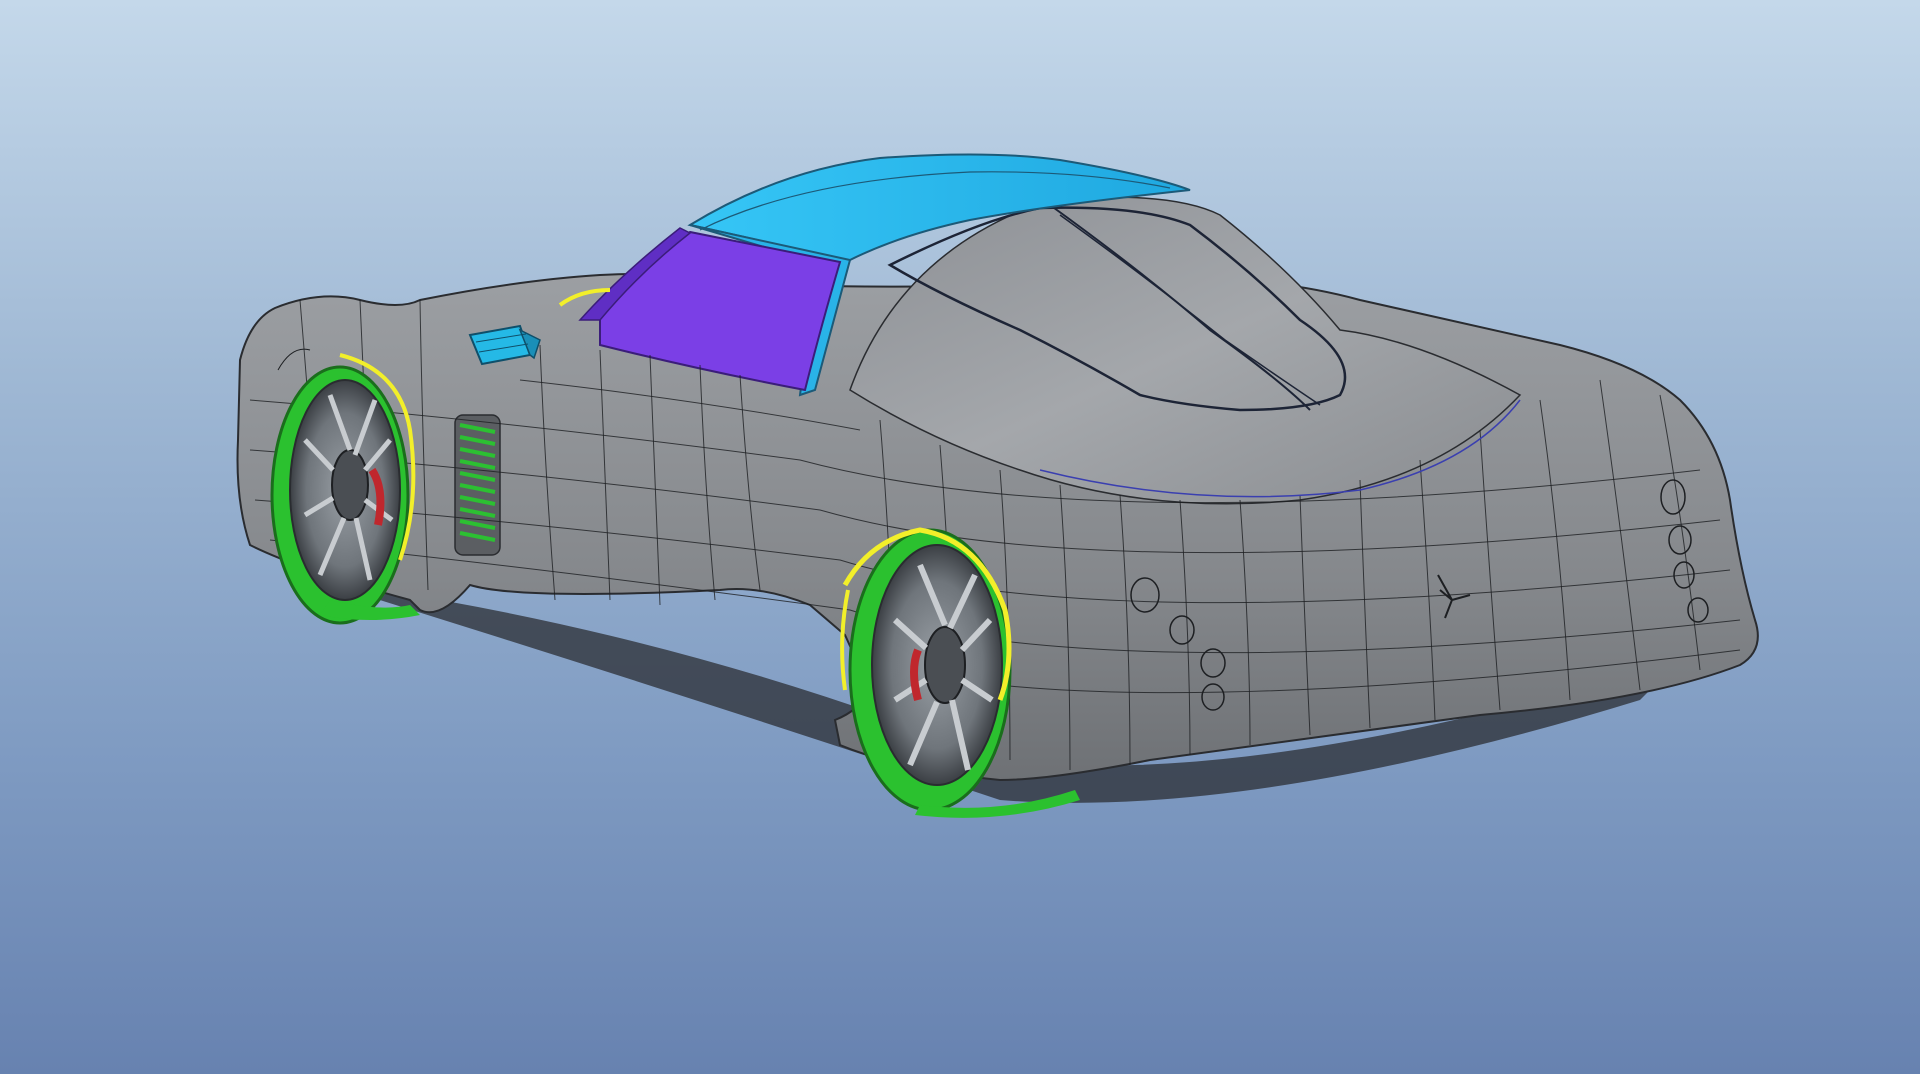  What do you see at coordinates (477, 485) in the screenshot?
I see `coil-spring-icon` at bounding box center [477, 485].